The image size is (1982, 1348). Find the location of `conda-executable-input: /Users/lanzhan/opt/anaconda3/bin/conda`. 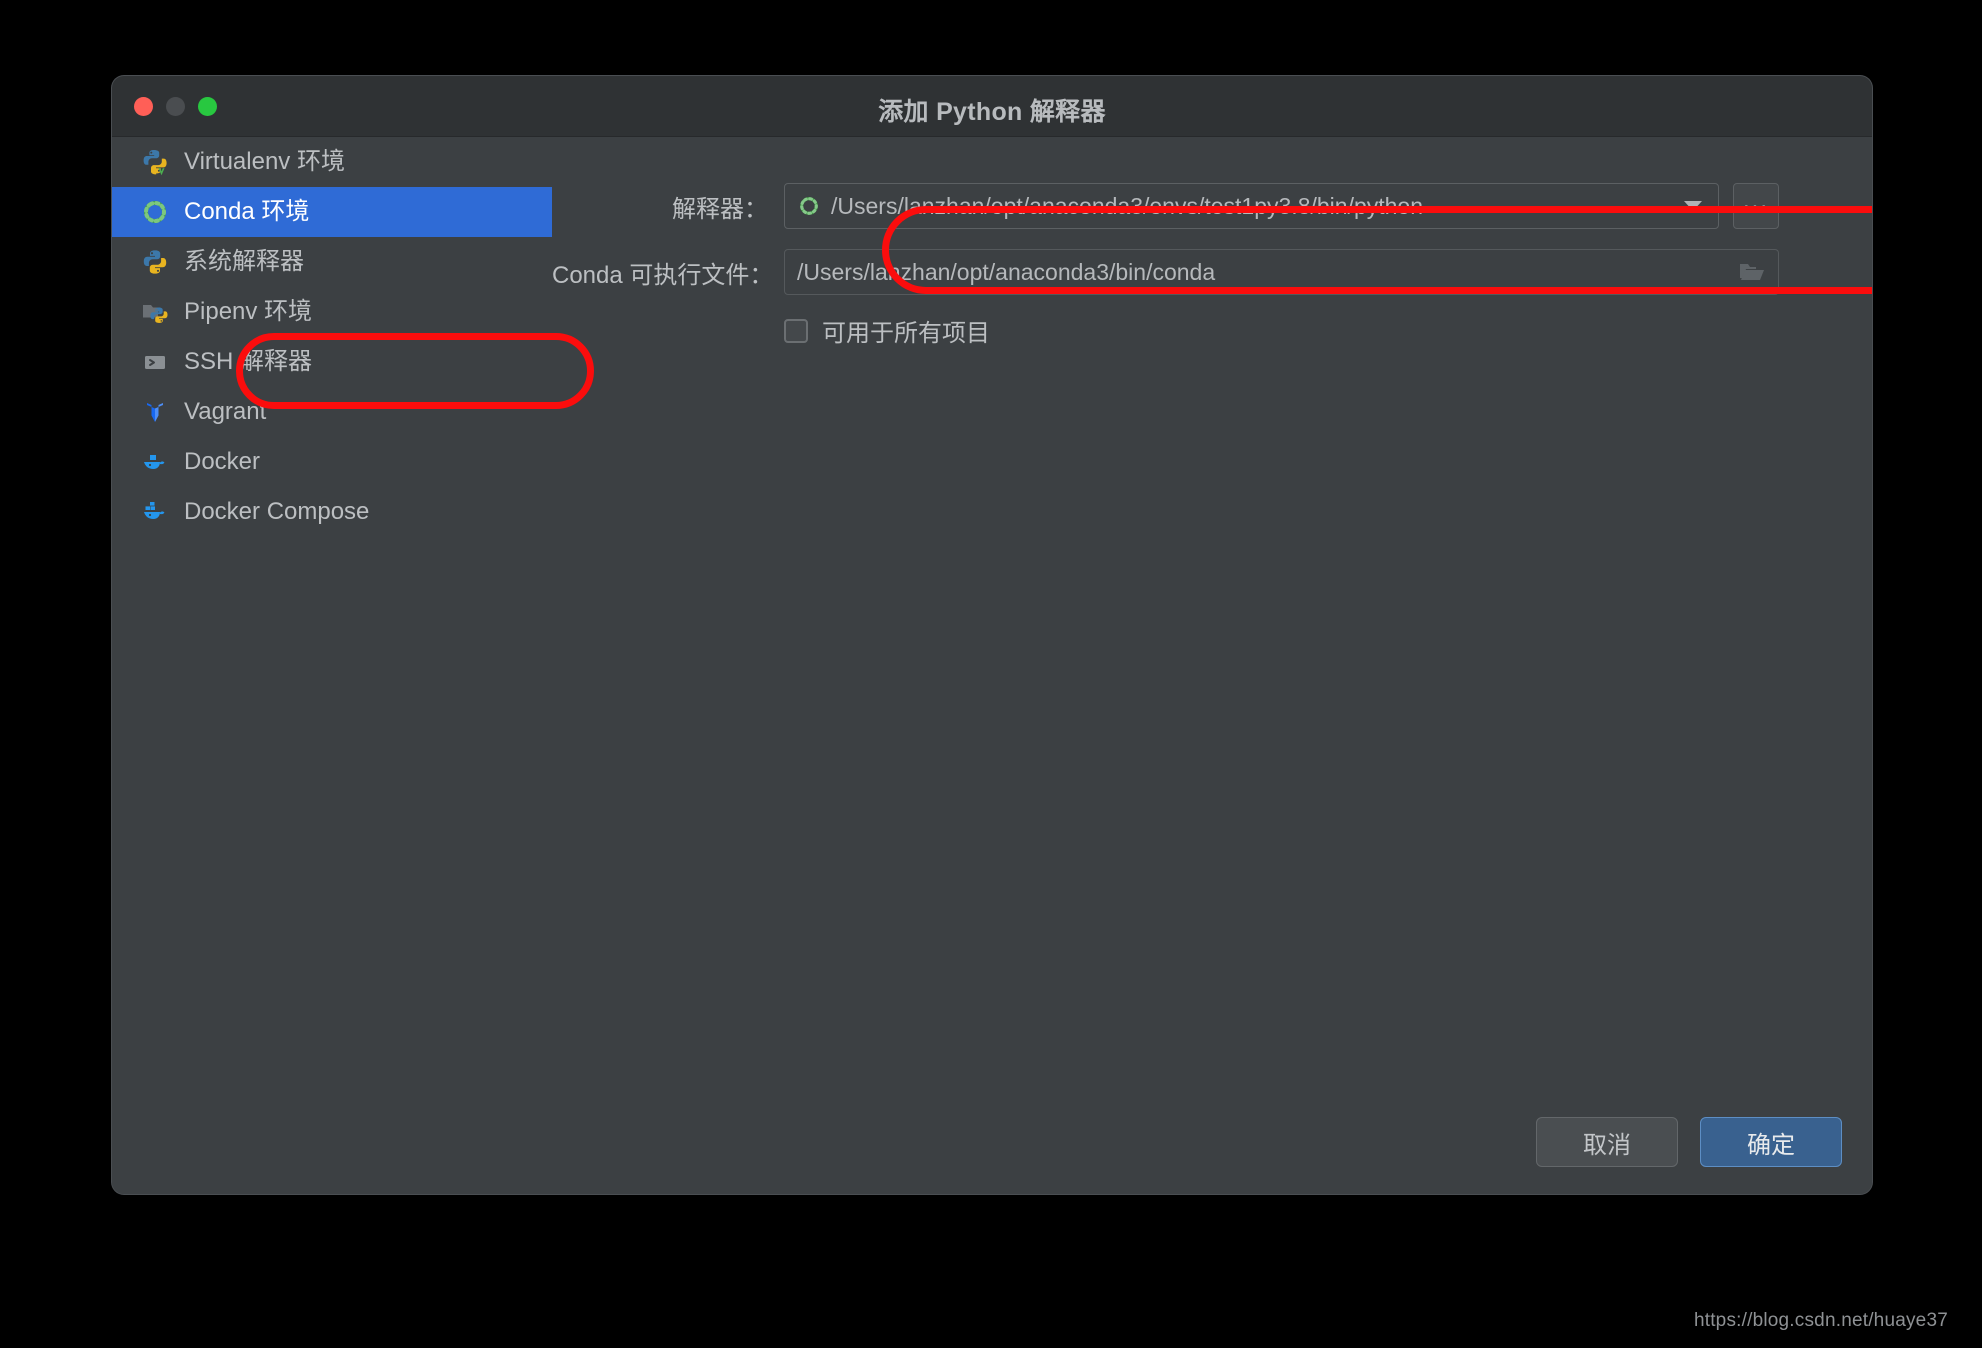

conda-executable-input: /Users/lanzhan/opt/anaconda3/bin/conda is located at coordinates (1281, 272).